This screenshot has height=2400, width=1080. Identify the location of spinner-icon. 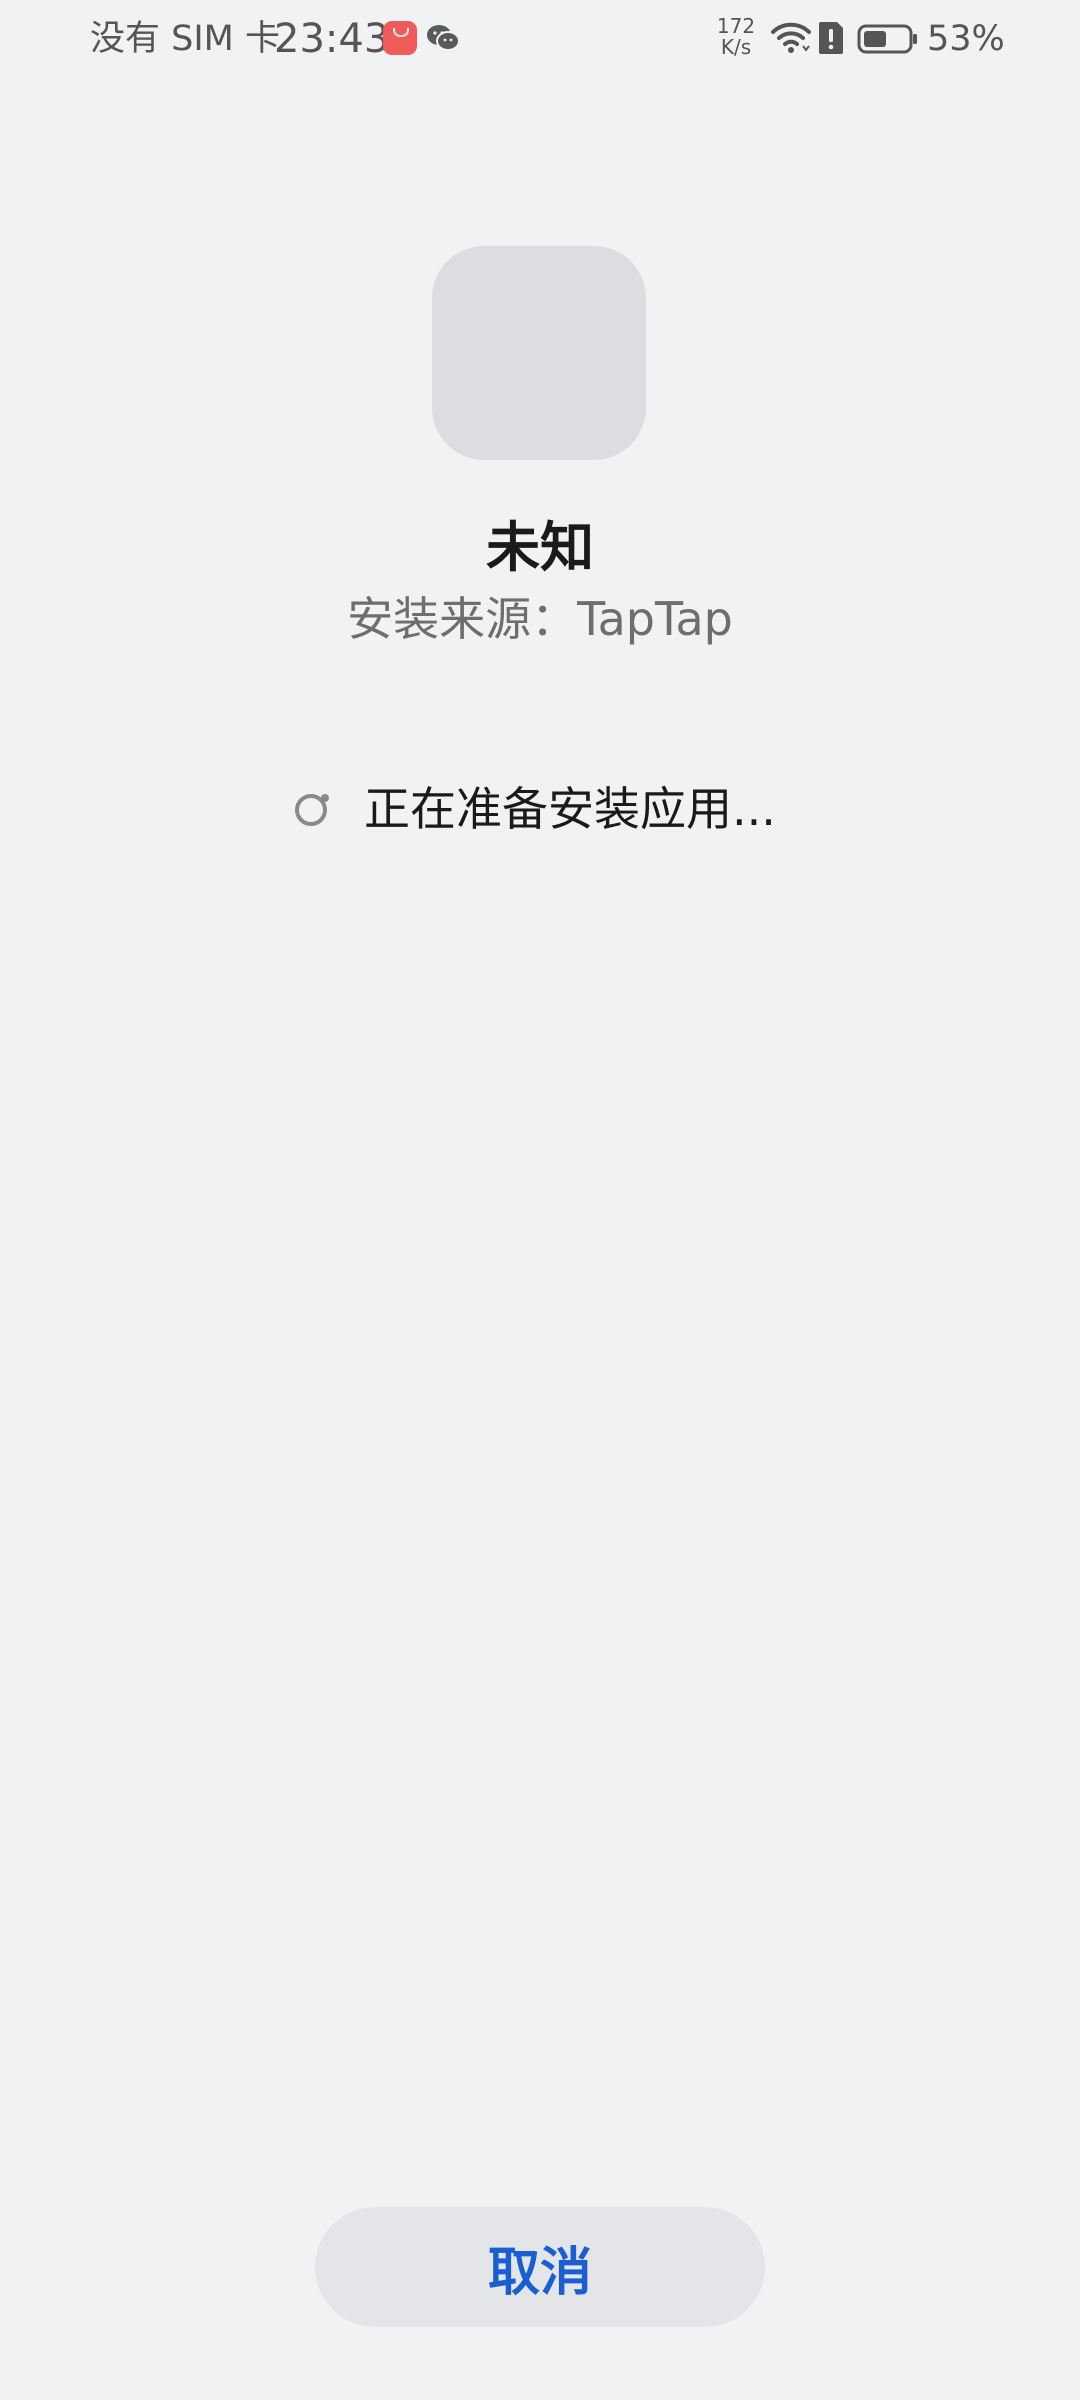
(312, 810).